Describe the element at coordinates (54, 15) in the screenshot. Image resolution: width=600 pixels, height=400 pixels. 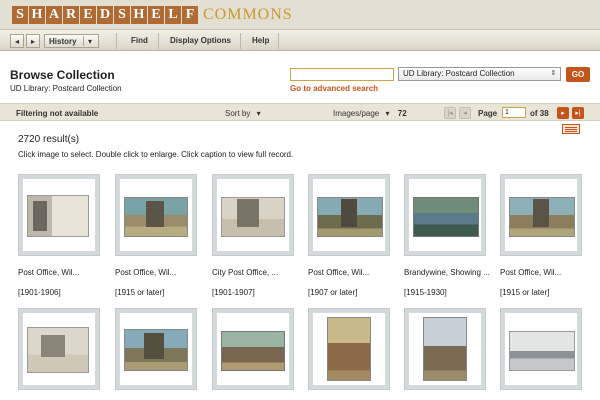
I see `logo-letter: A` at that location.